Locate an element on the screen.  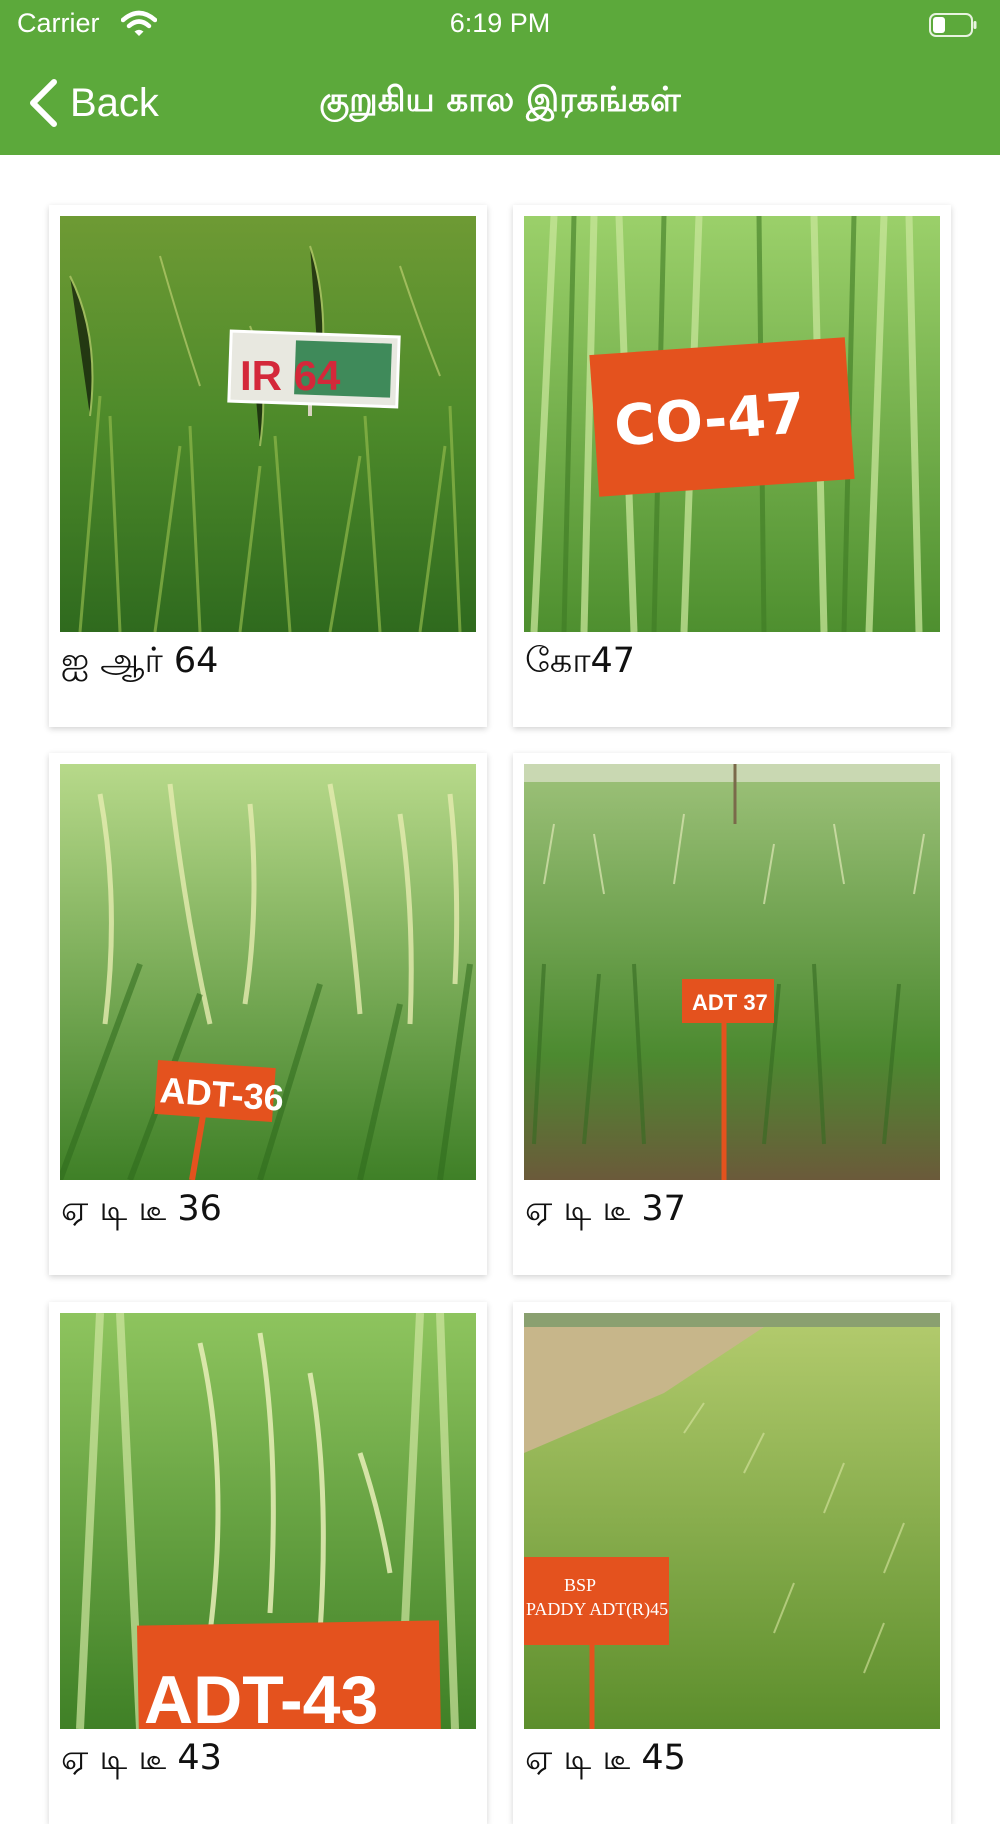
variety-photo: CO-47 is located at coordinates (732, 424).